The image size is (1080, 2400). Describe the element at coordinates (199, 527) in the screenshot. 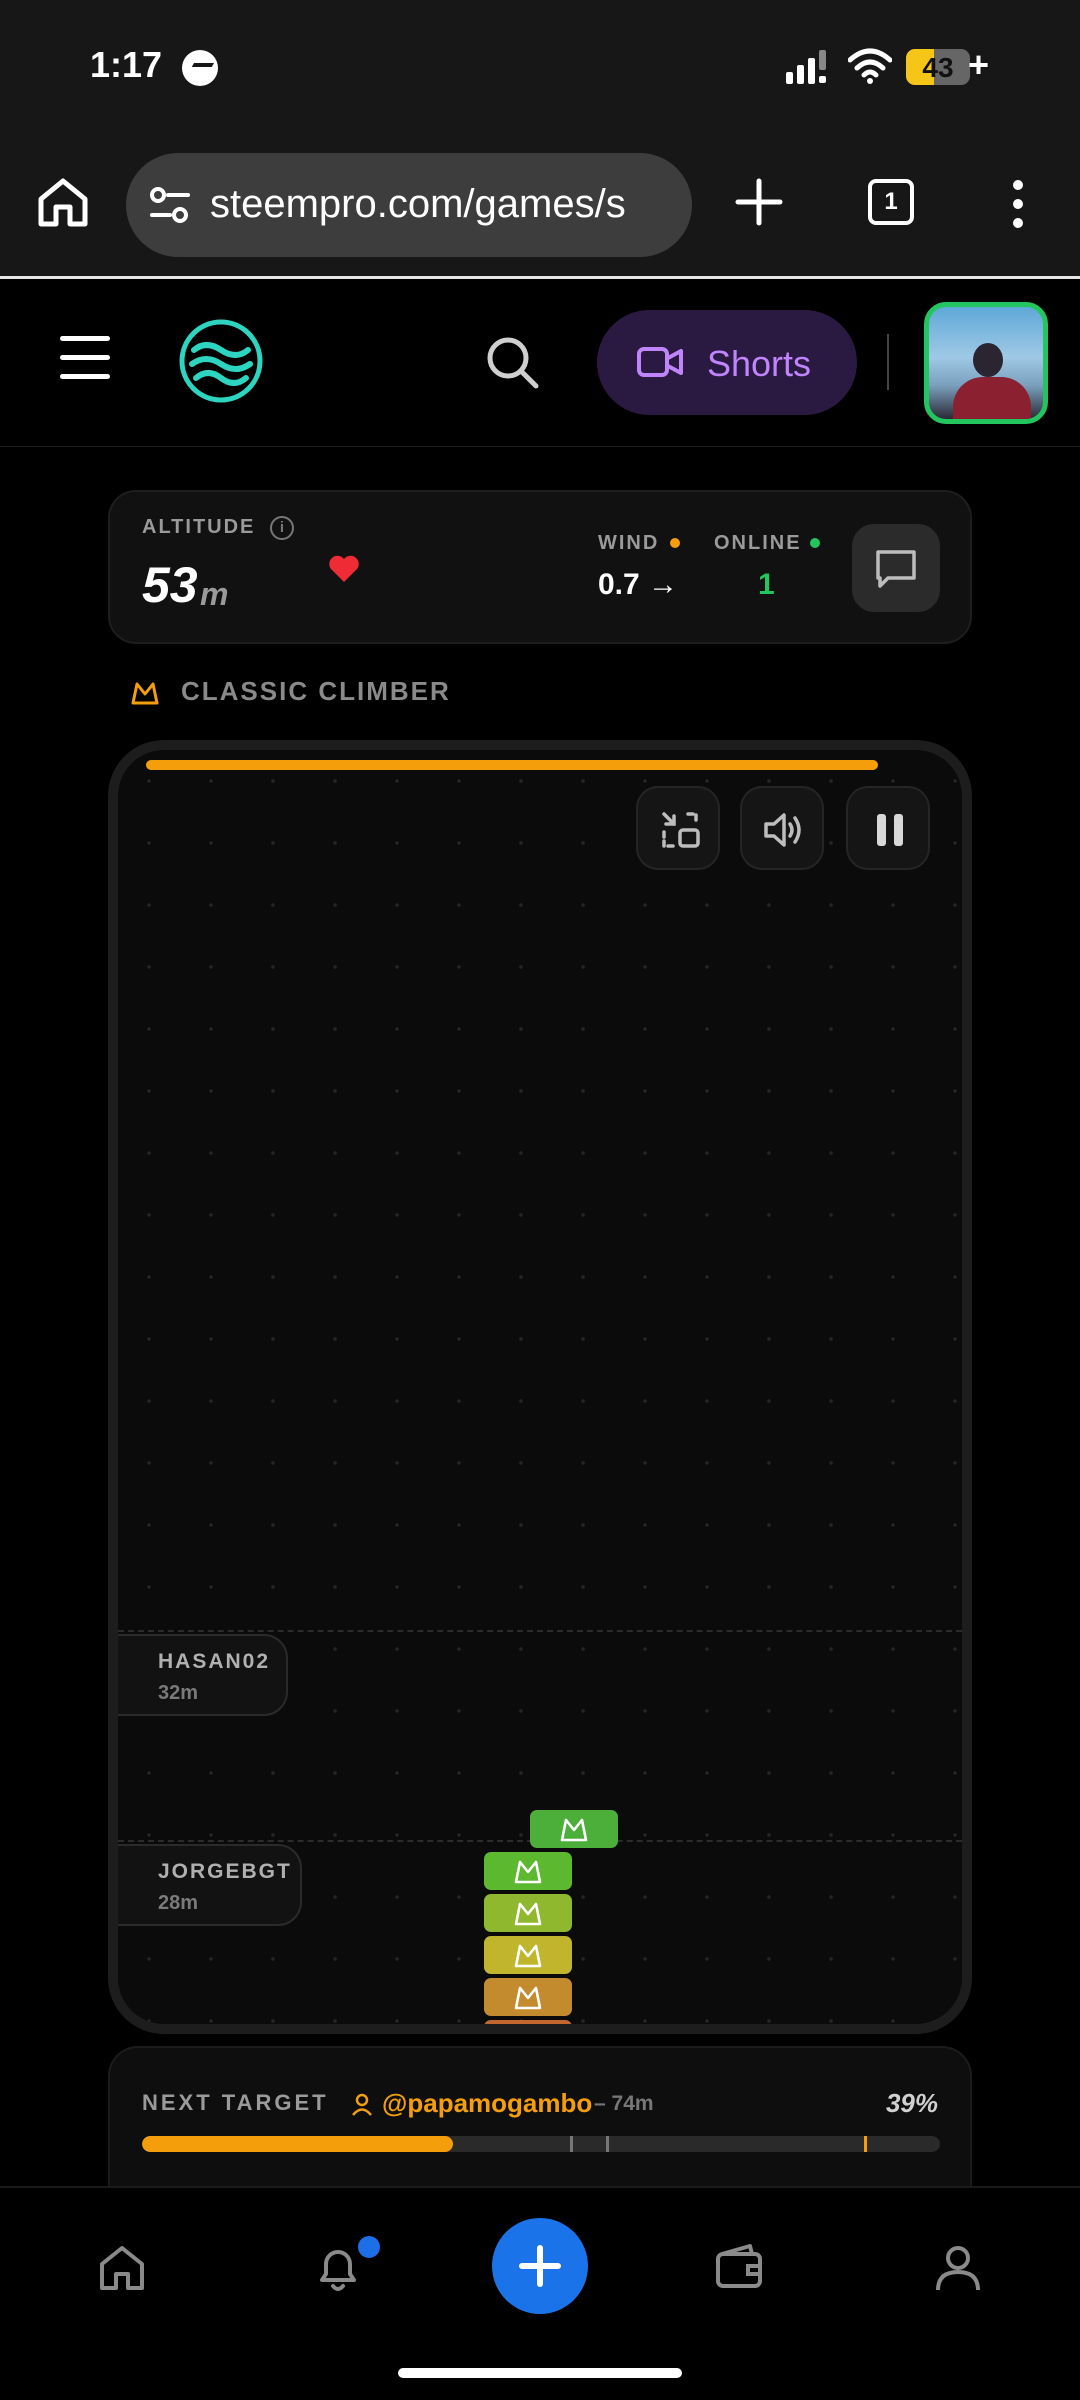

I see `altitude-label: ALTITUDE` at that location.